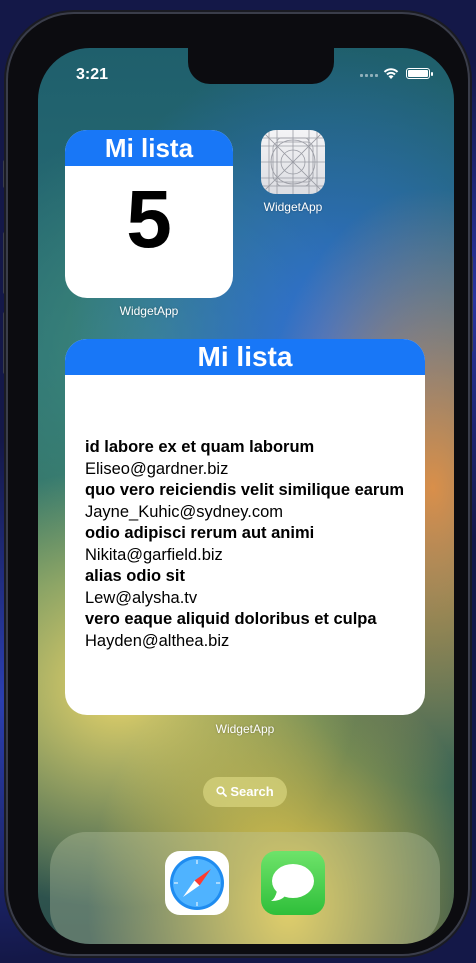 The width and height of the screenshot is (476, 963). Describe the element at coordinates (92, 74) in the screenshot. I see `status-time: 3:21` at that location.